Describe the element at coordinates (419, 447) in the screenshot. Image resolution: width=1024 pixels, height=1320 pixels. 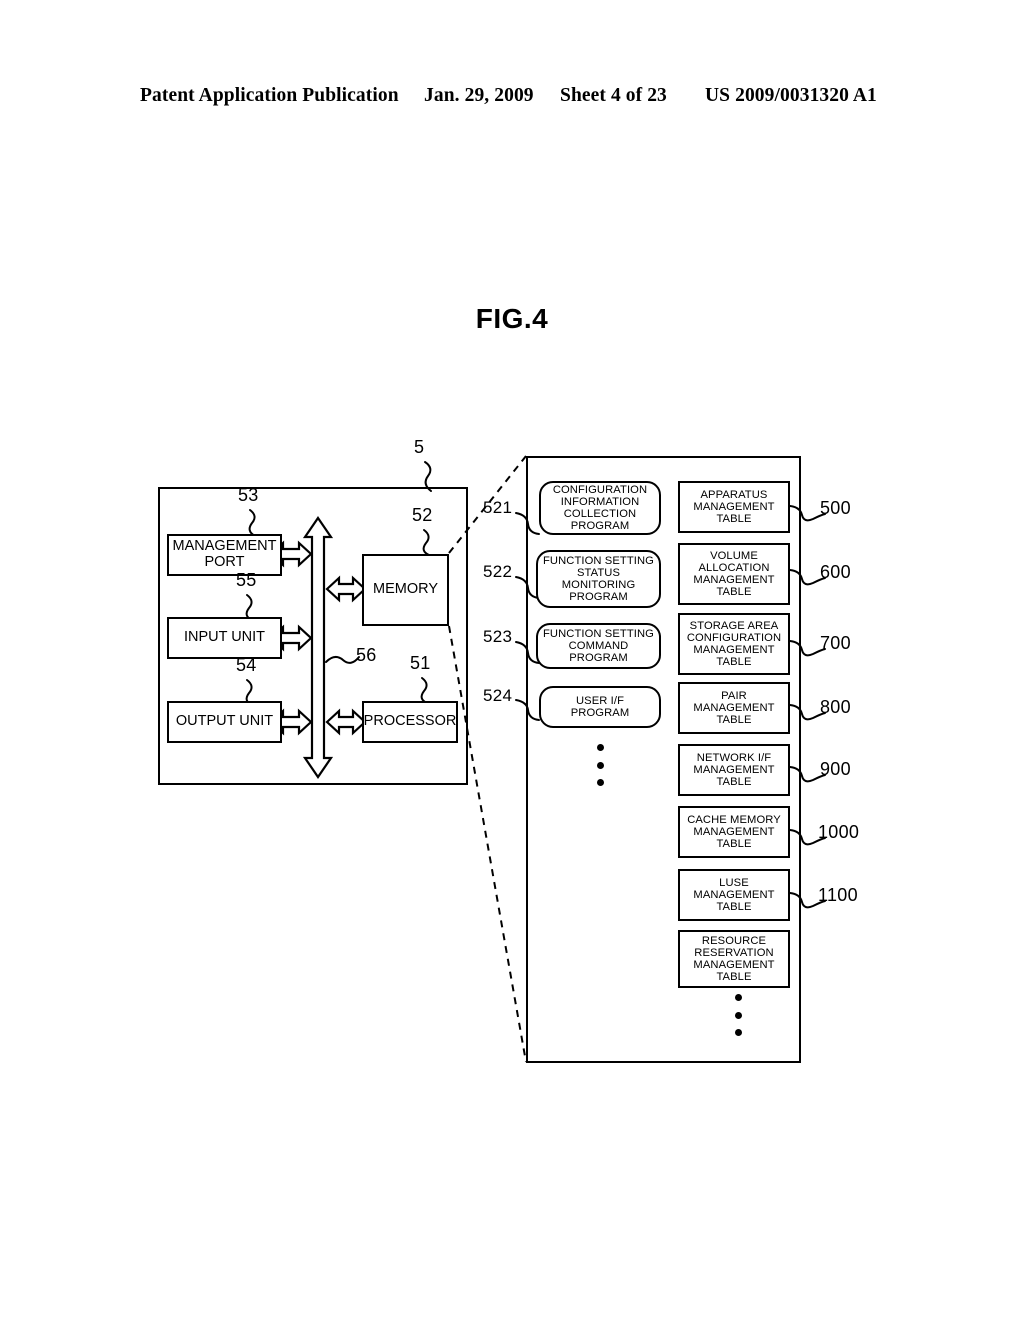
I see `ref-numeral-5: 5` at that location.